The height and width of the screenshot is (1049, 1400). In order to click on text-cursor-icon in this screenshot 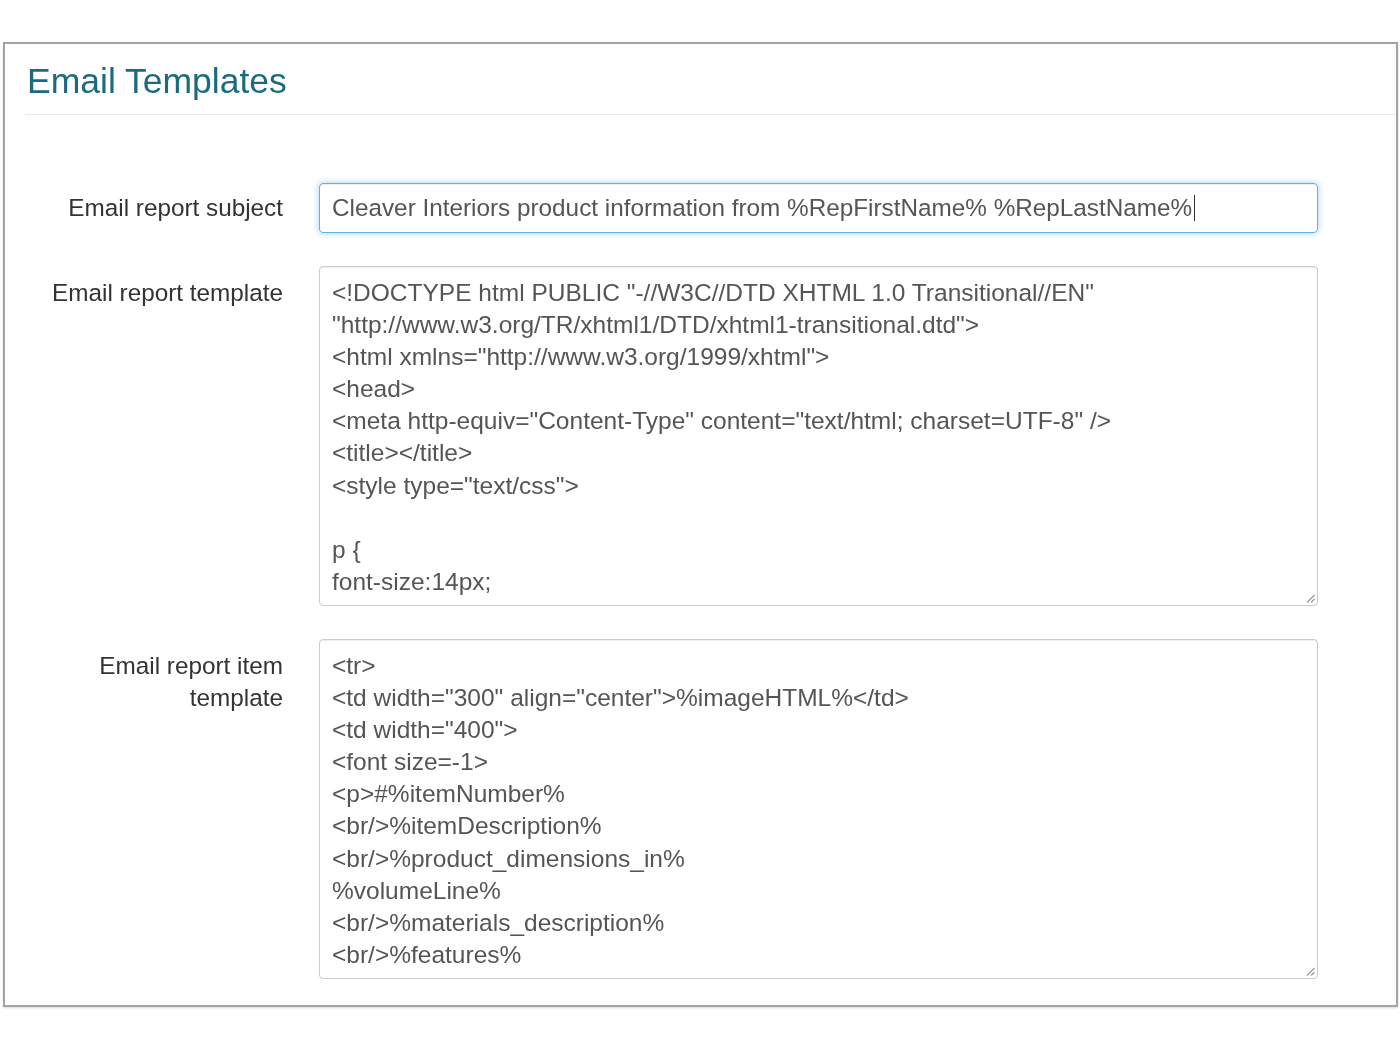, I will do `click(1195, 208)`.